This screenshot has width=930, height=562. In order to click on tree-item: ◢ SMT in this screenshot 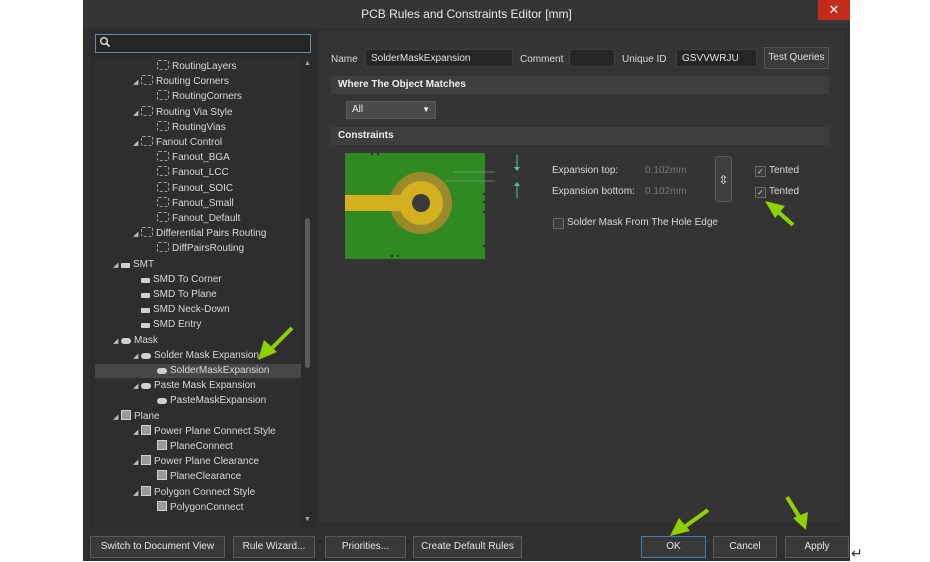, I will do `click(198, 265)`.